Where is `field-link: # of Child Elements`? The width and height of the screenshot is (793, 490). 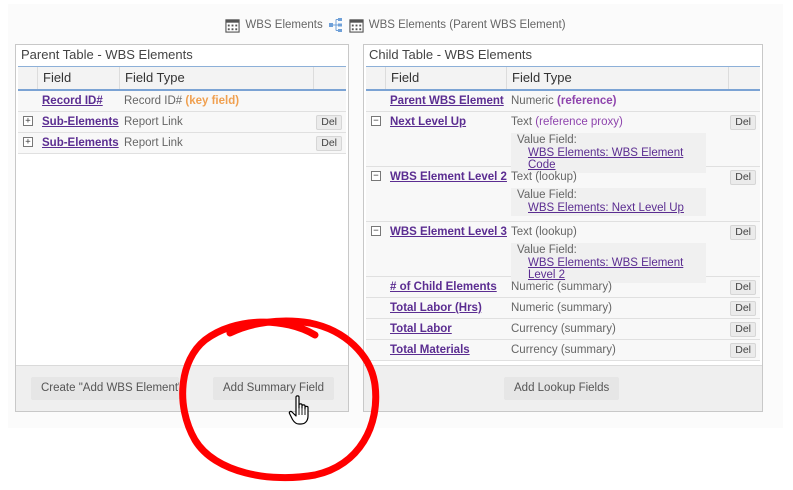
field-link: # of Child Elements is located at coordinates (443, 287).